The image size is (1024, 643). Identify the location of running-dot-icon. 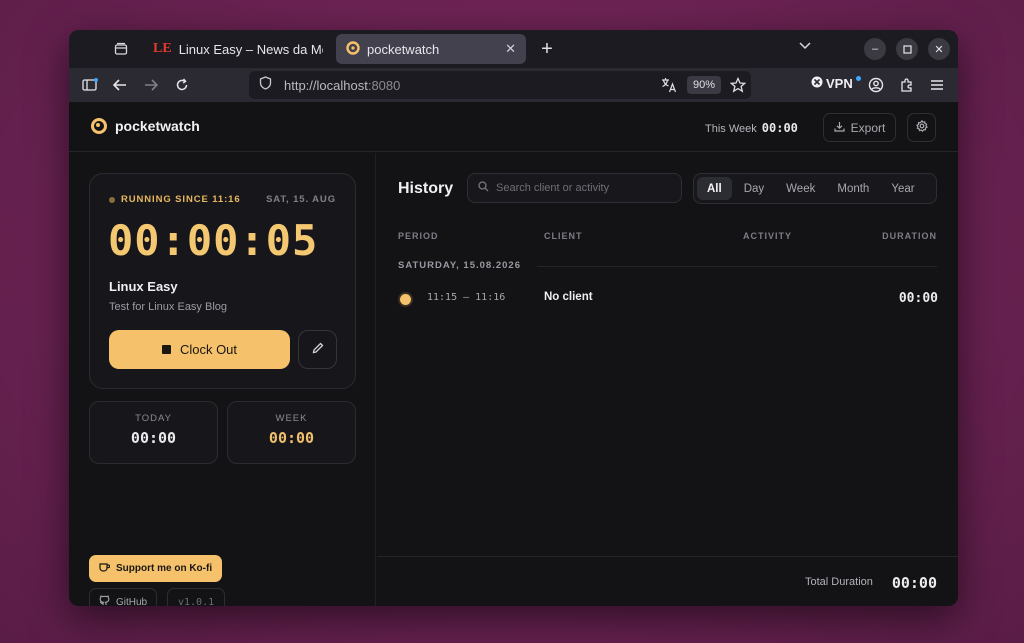
(112, 199).